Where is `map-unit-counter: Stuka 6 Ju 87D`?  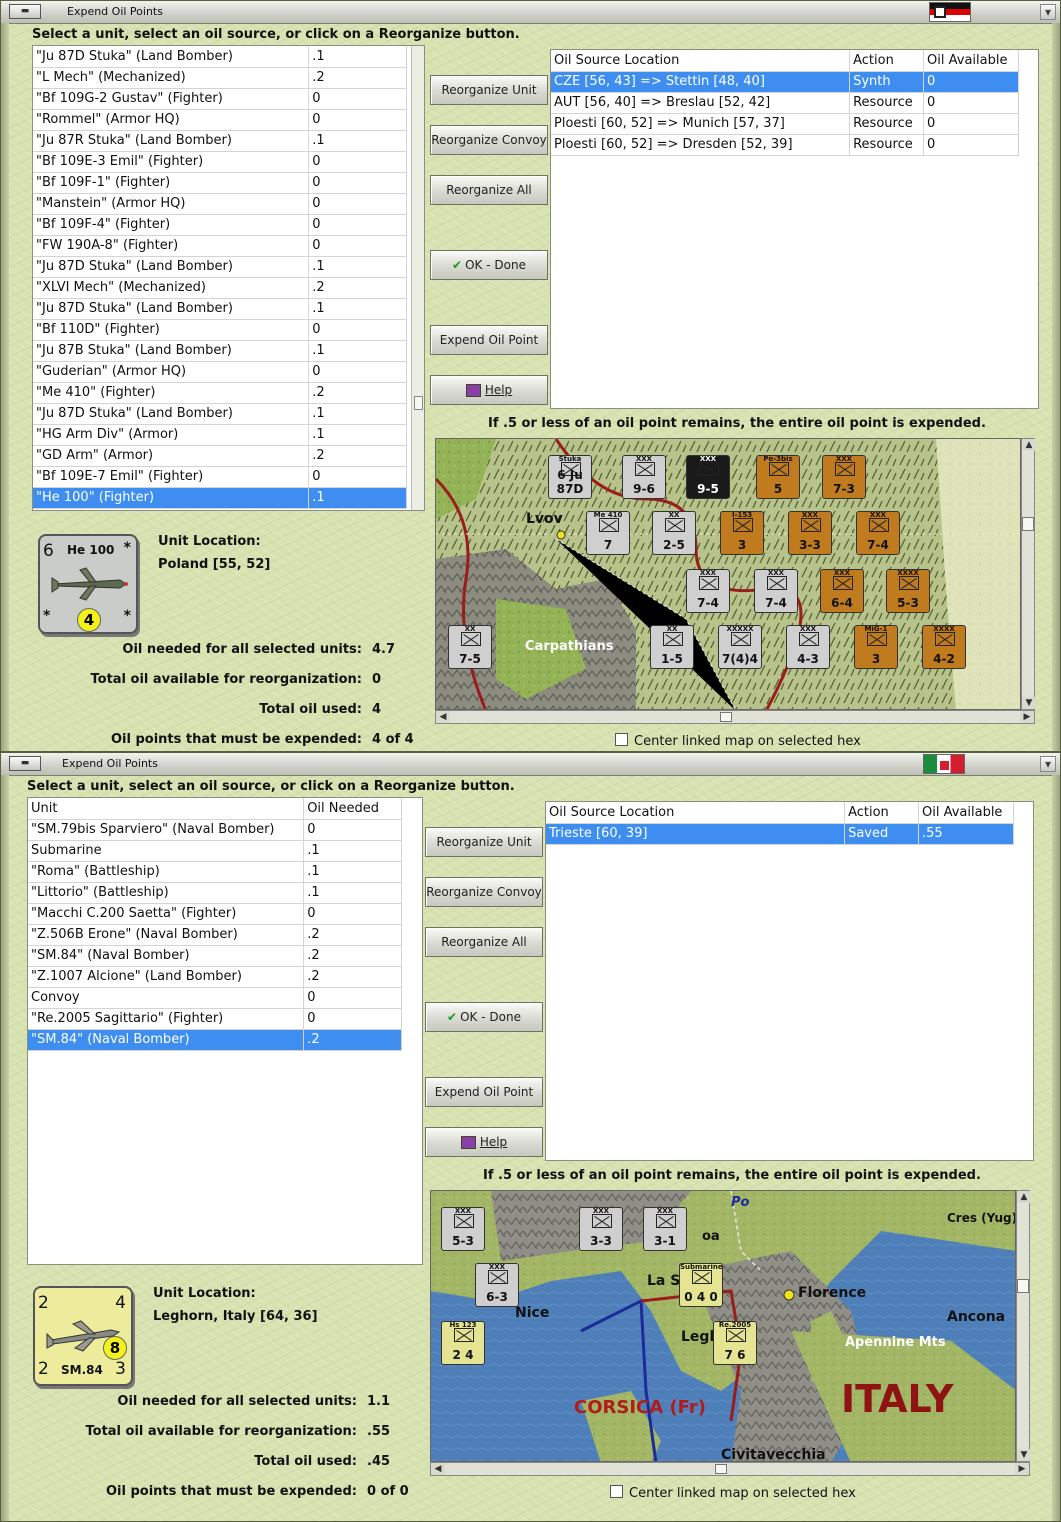
map-unit-counter: Stuka 6 Ju 87D is located at coordinates (570, 477).